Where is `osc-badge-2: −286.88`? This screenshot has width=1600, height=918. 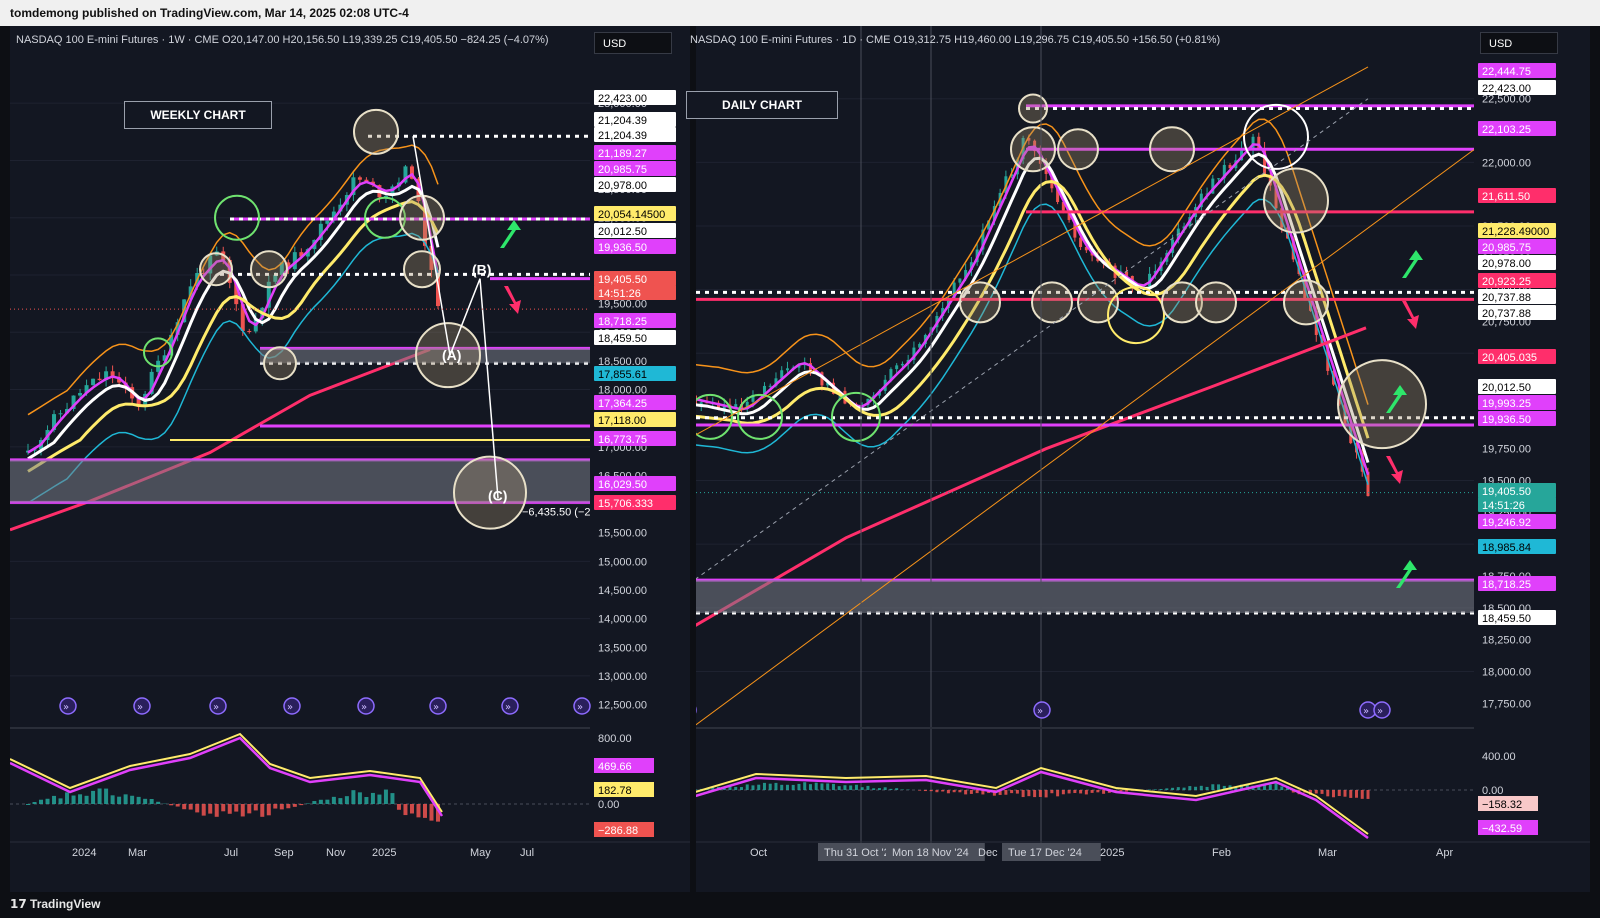
osc-badge-2: −286.88 is located at coordinates (618, 831).